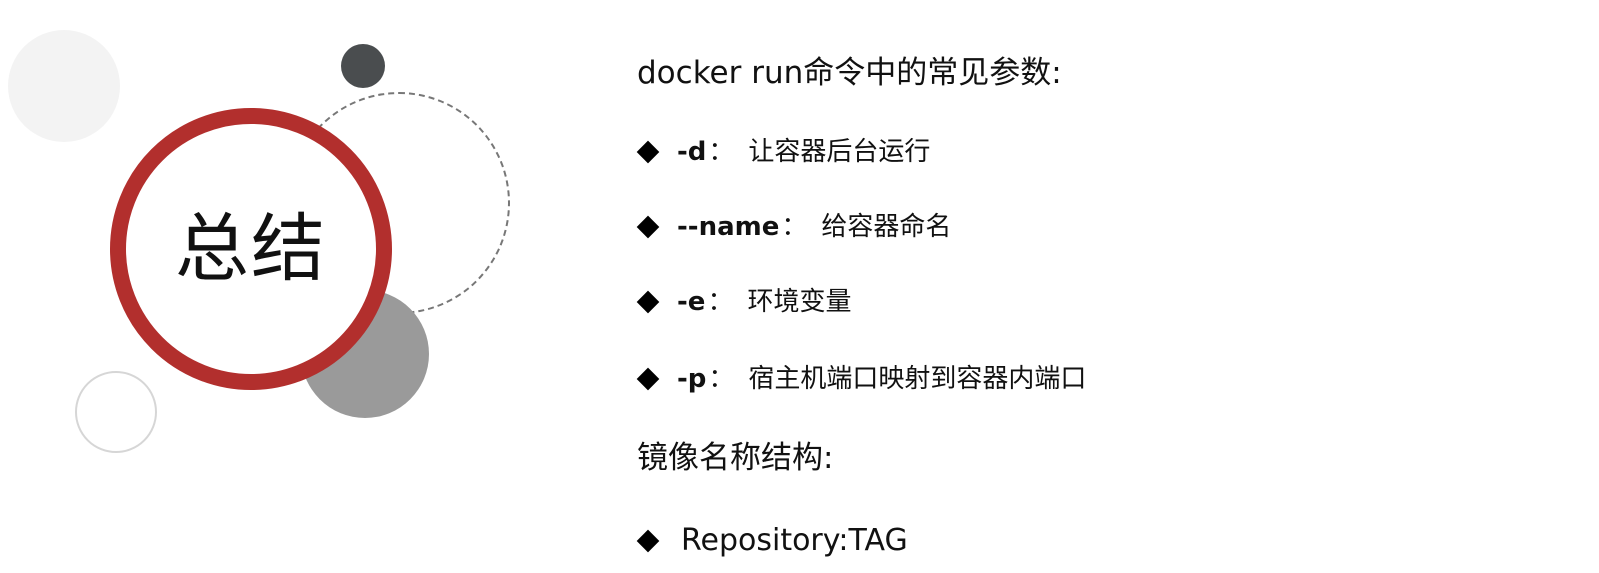  What do you see at coordinates (692, 379) in the screenshot?
I see `param-name: -p` at bounding box center [692, 379].